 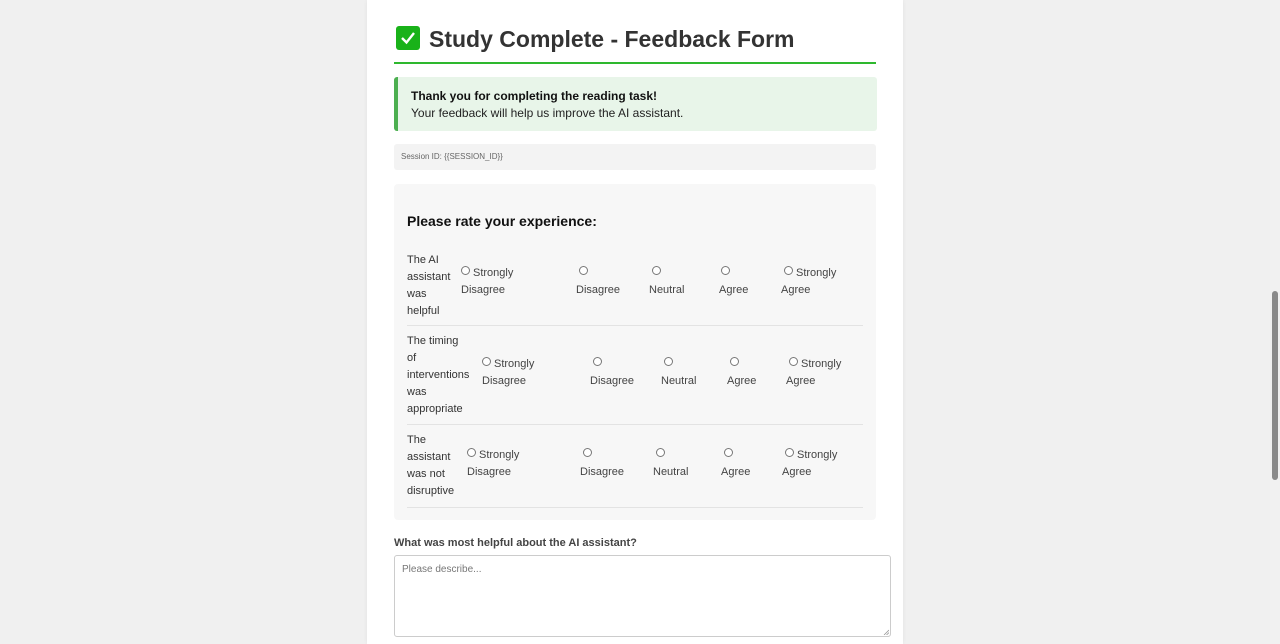 I want to click on session-id-box: Session ID: {{SESSION_ID}}, so click(x=635, y=157).